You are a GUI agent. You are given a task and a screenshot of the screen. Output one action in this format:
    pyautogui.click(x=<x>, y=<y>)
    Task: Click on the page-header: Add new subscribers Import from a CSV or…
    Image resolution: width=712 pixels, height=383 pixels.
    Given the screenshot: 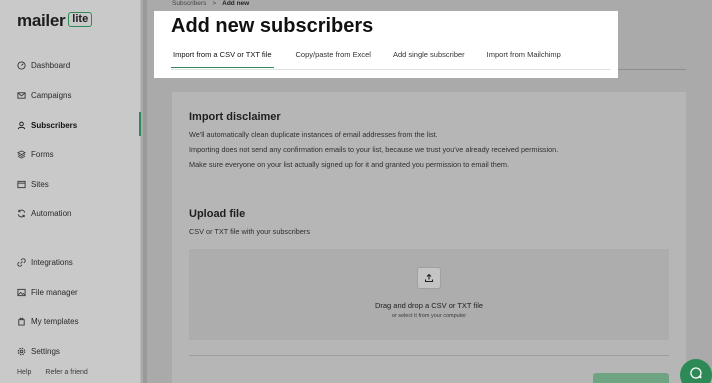 What is the action you would take?
    pyautogui.click(x=386, y=44)
    